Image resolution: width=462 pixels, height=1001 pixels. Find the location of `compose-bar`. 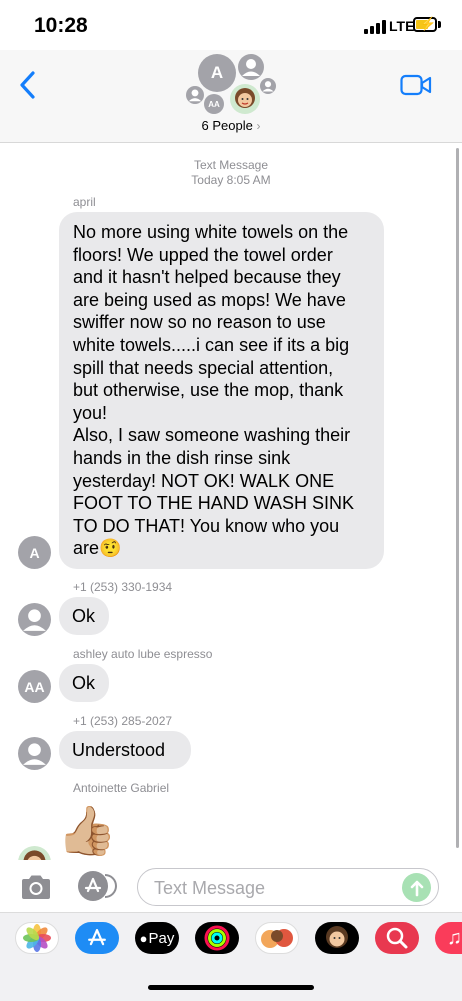

compose-bar is located at coordinates (231, 886).